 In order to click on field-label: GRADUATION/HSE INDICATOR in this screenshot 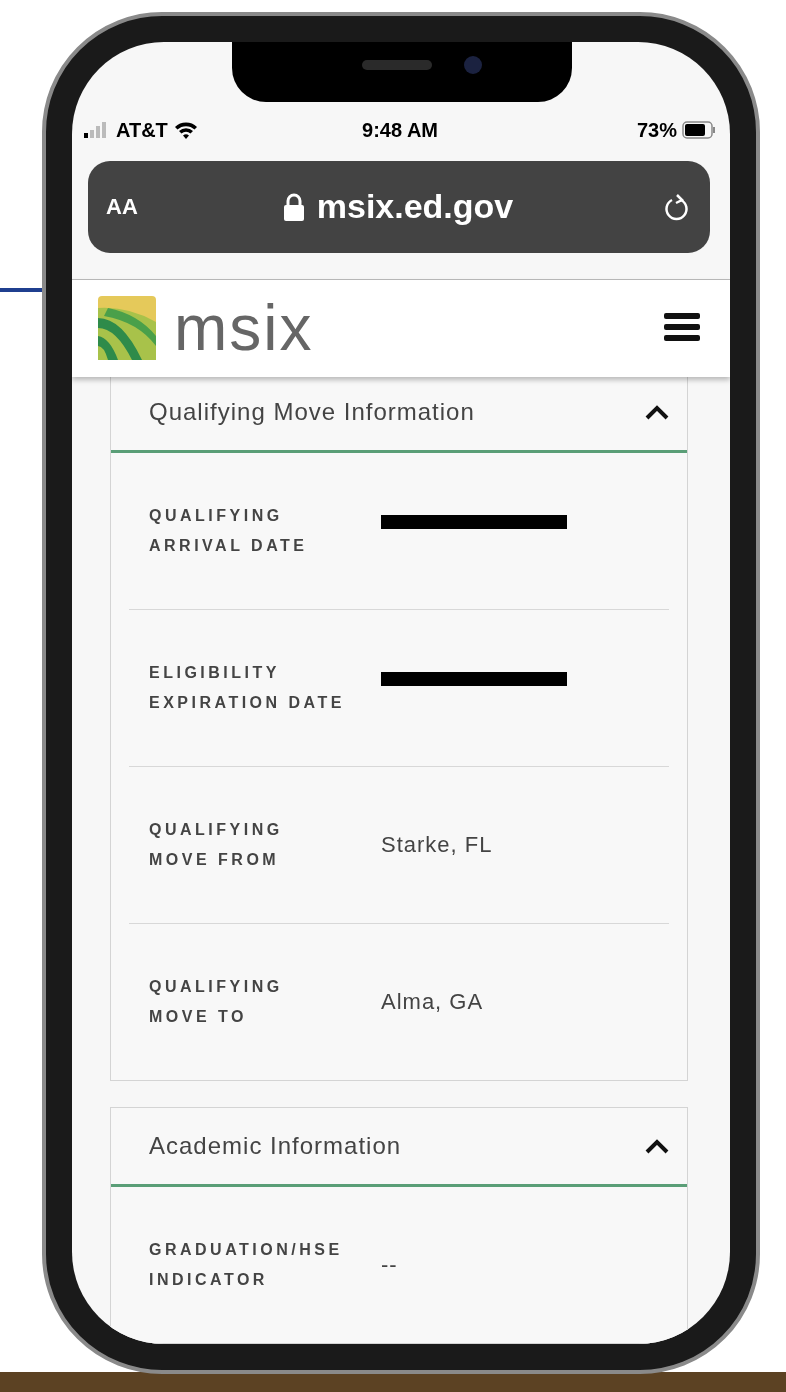, I will do `click(246, 1265)`.